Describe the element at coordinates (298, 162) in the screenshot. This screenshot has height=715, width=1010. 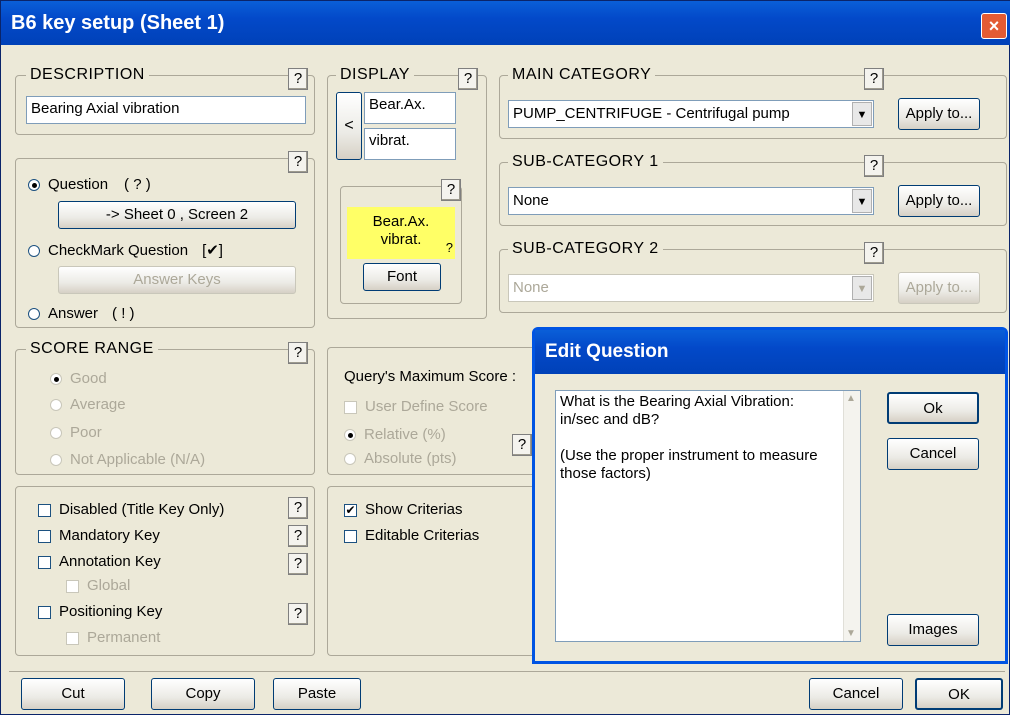
I see `key-type-help-button: ?` at that location.